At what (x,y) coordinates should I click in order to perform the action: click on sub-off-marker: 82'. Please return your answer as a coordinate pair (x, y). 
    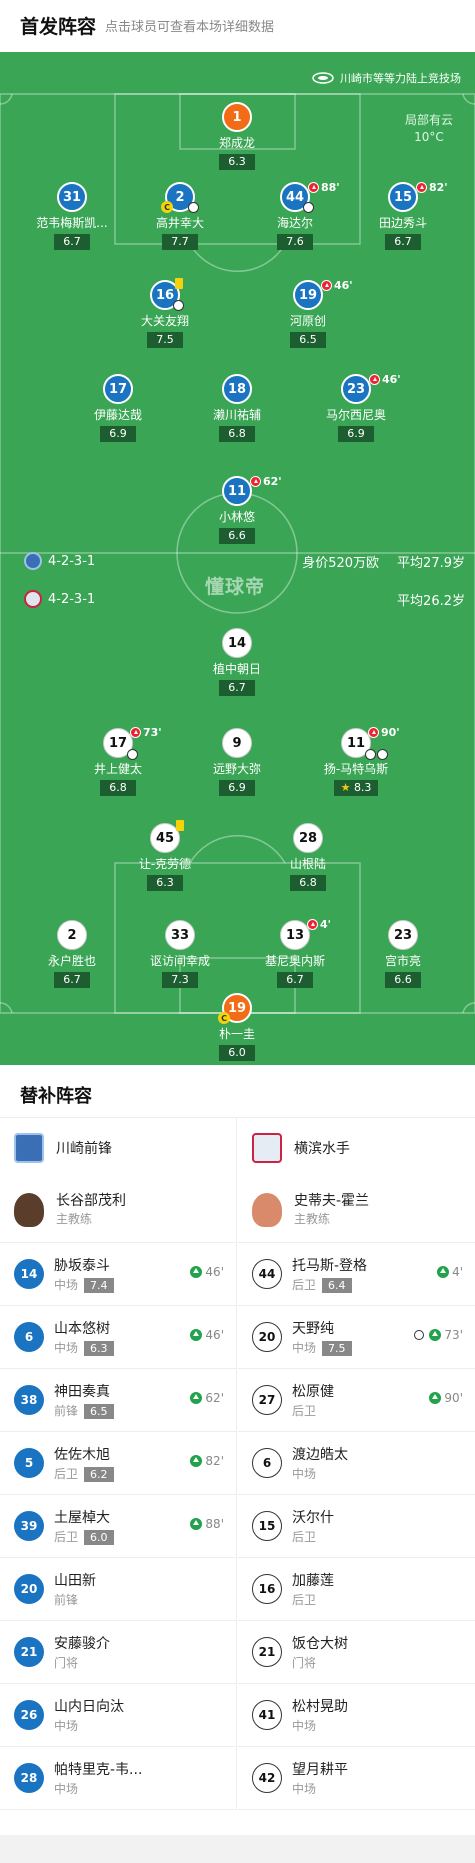
    Looking at the image, I should click on (432, 187).